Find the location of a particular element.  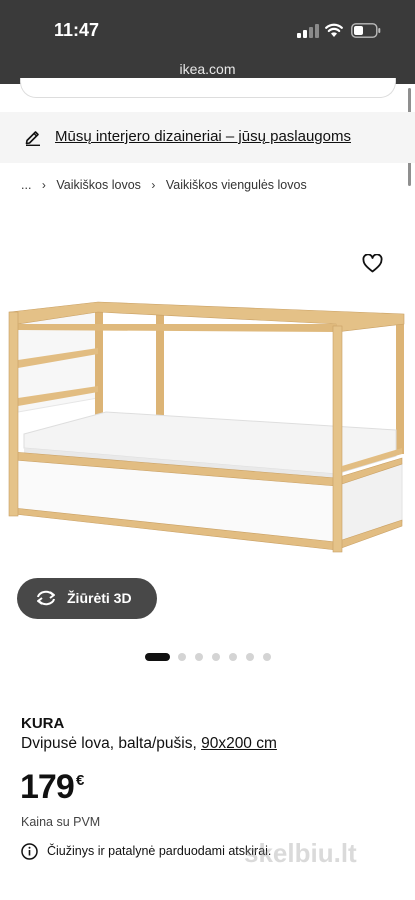

view-3d-button: Žiūrėti 3D is located at coordinates (87, 598).